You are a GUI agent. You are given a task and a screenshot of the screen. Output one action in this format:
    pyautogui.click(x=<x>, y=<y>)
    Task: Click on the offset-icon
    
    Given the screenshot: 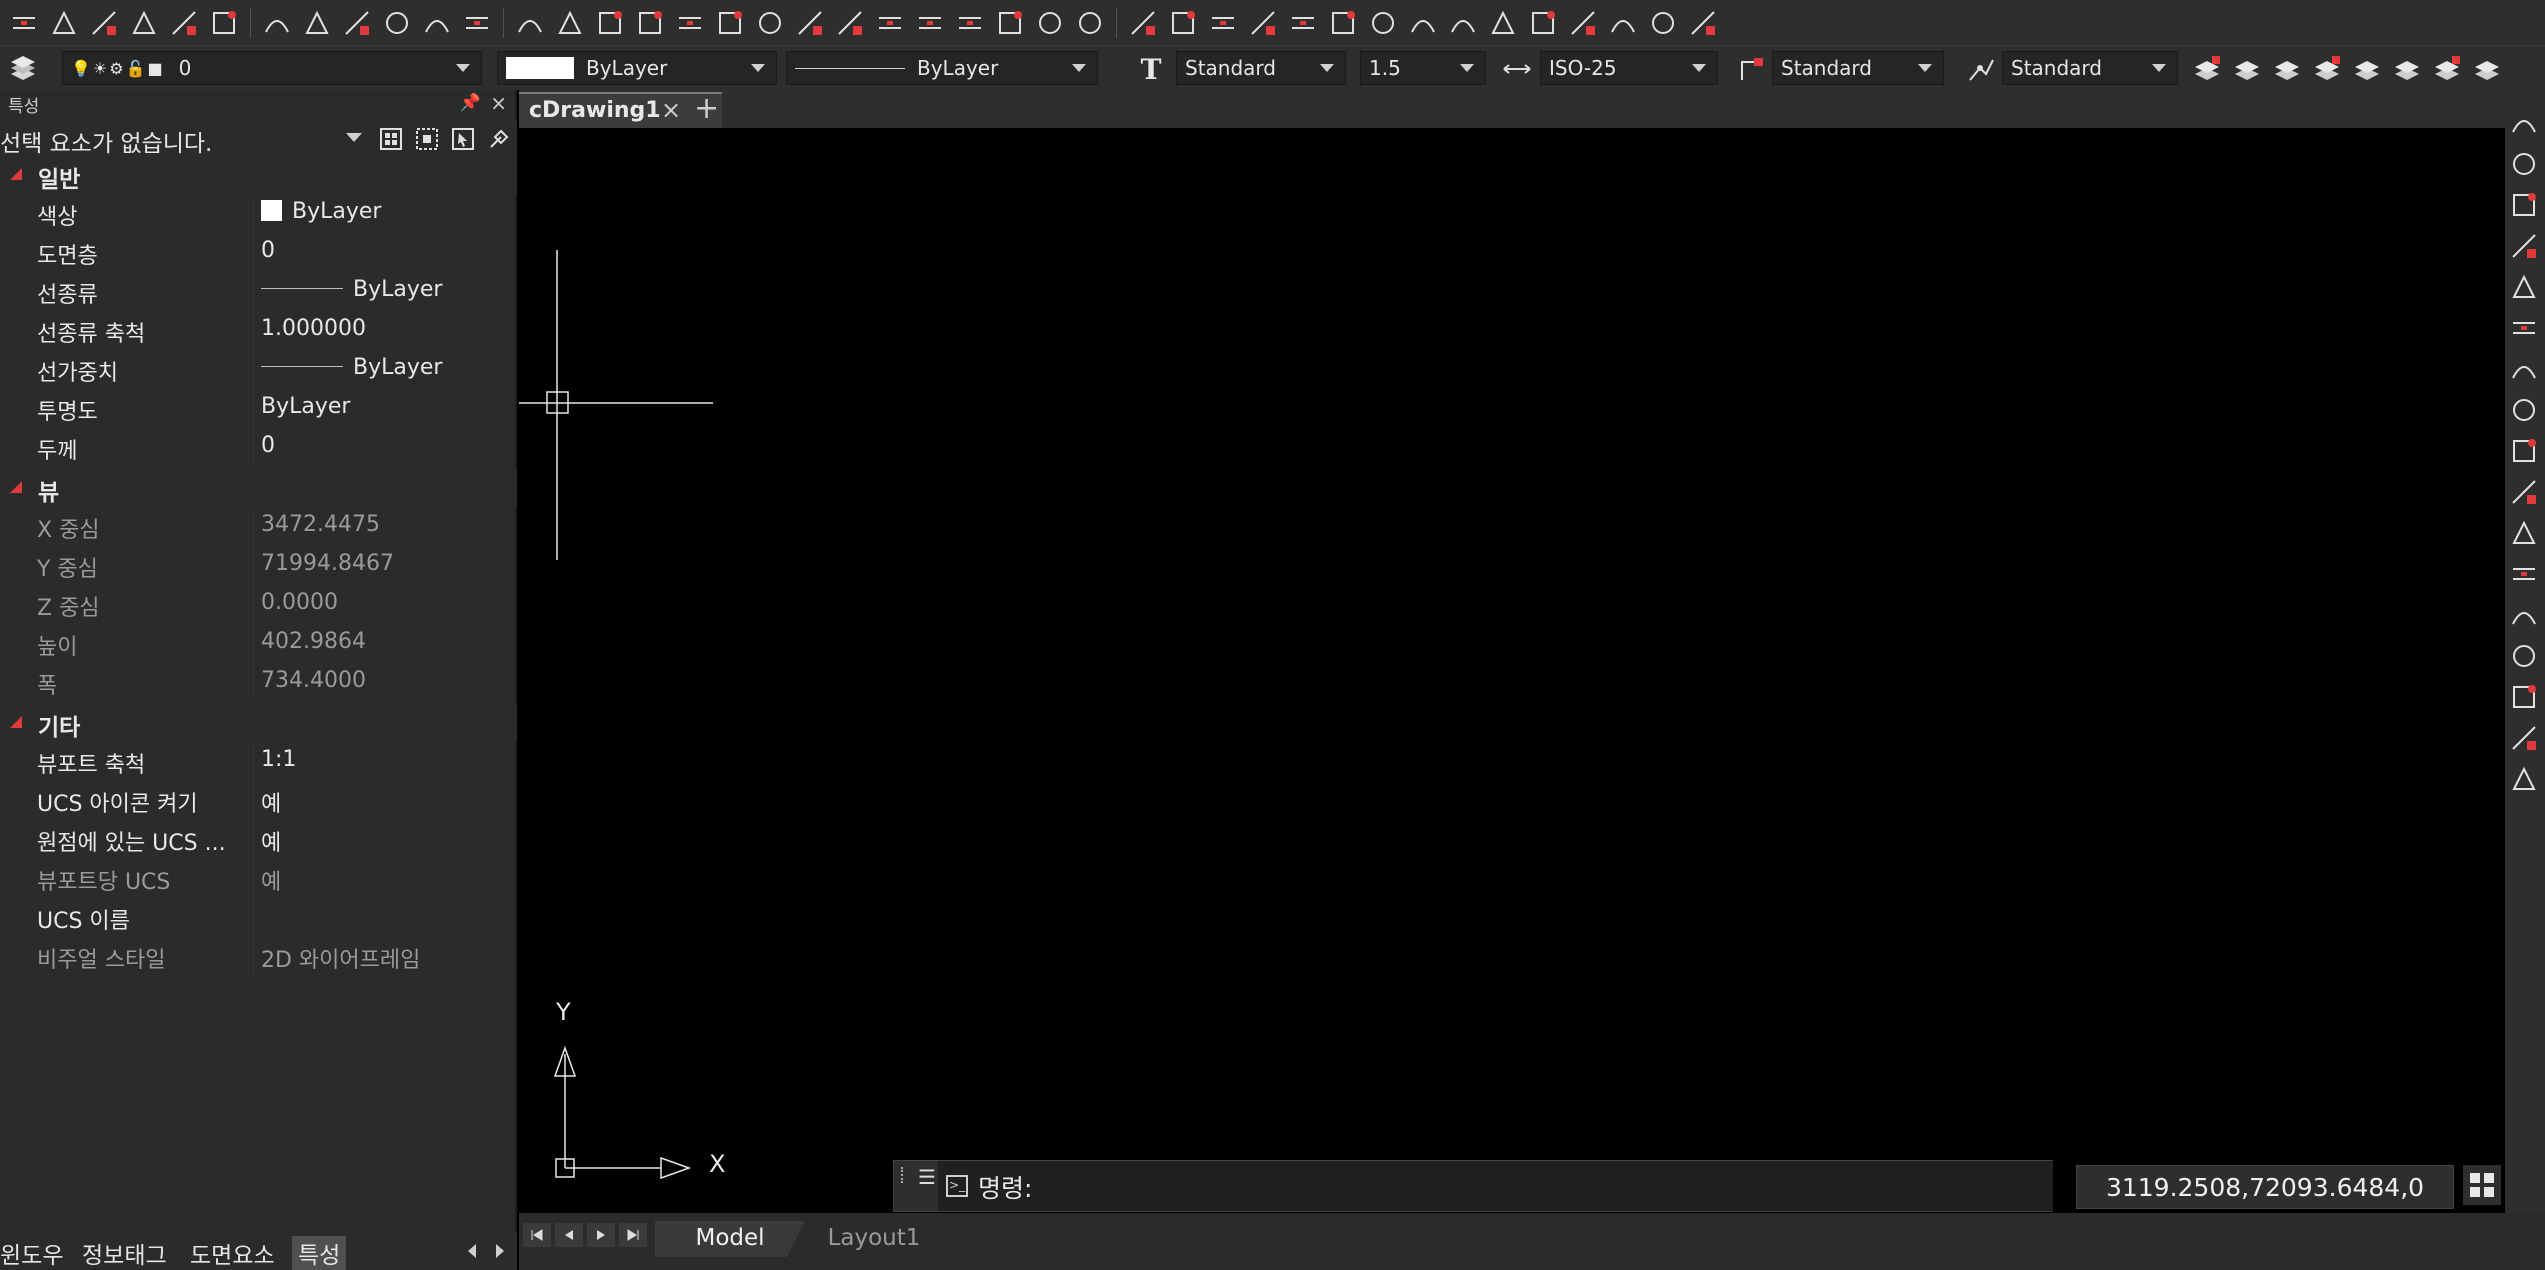 What is the action you would take?
    pyautogui.click(x=1423, y=23)
    